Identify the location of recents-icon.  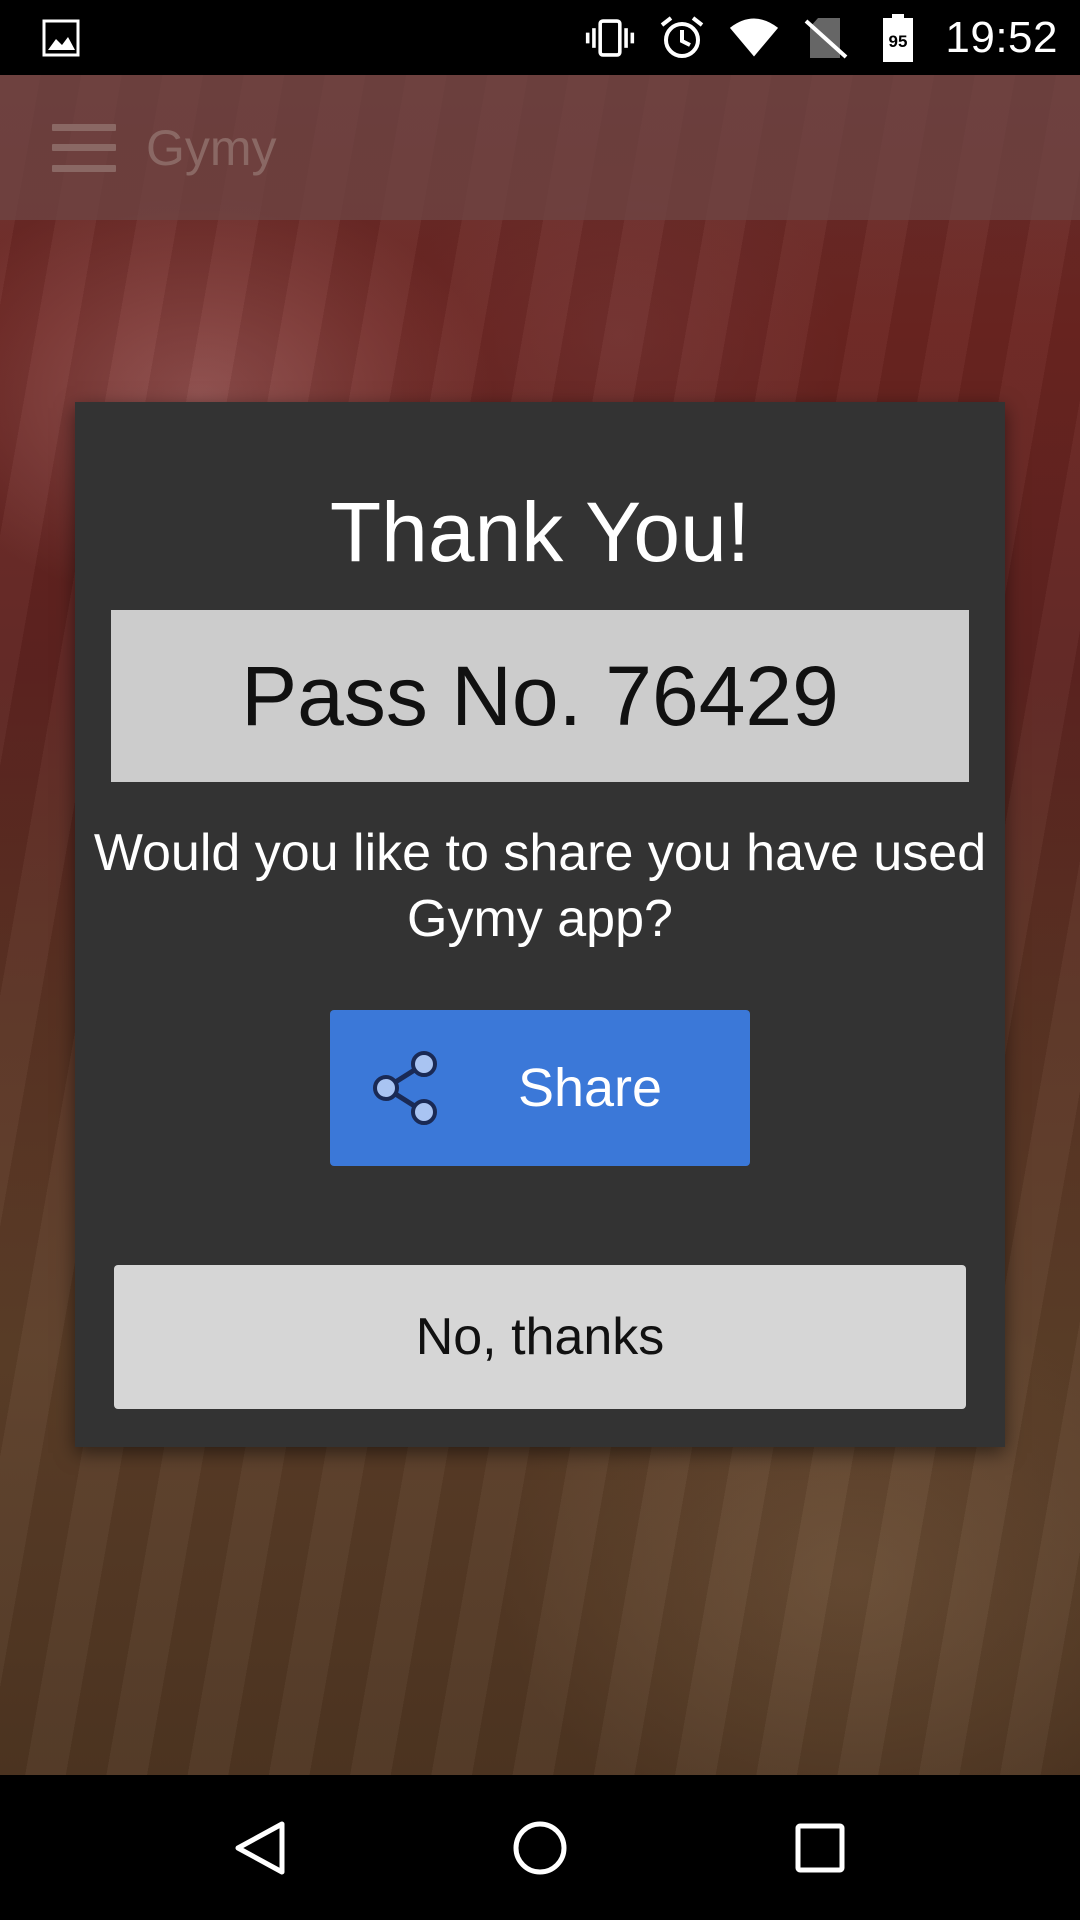
(820, 1848).